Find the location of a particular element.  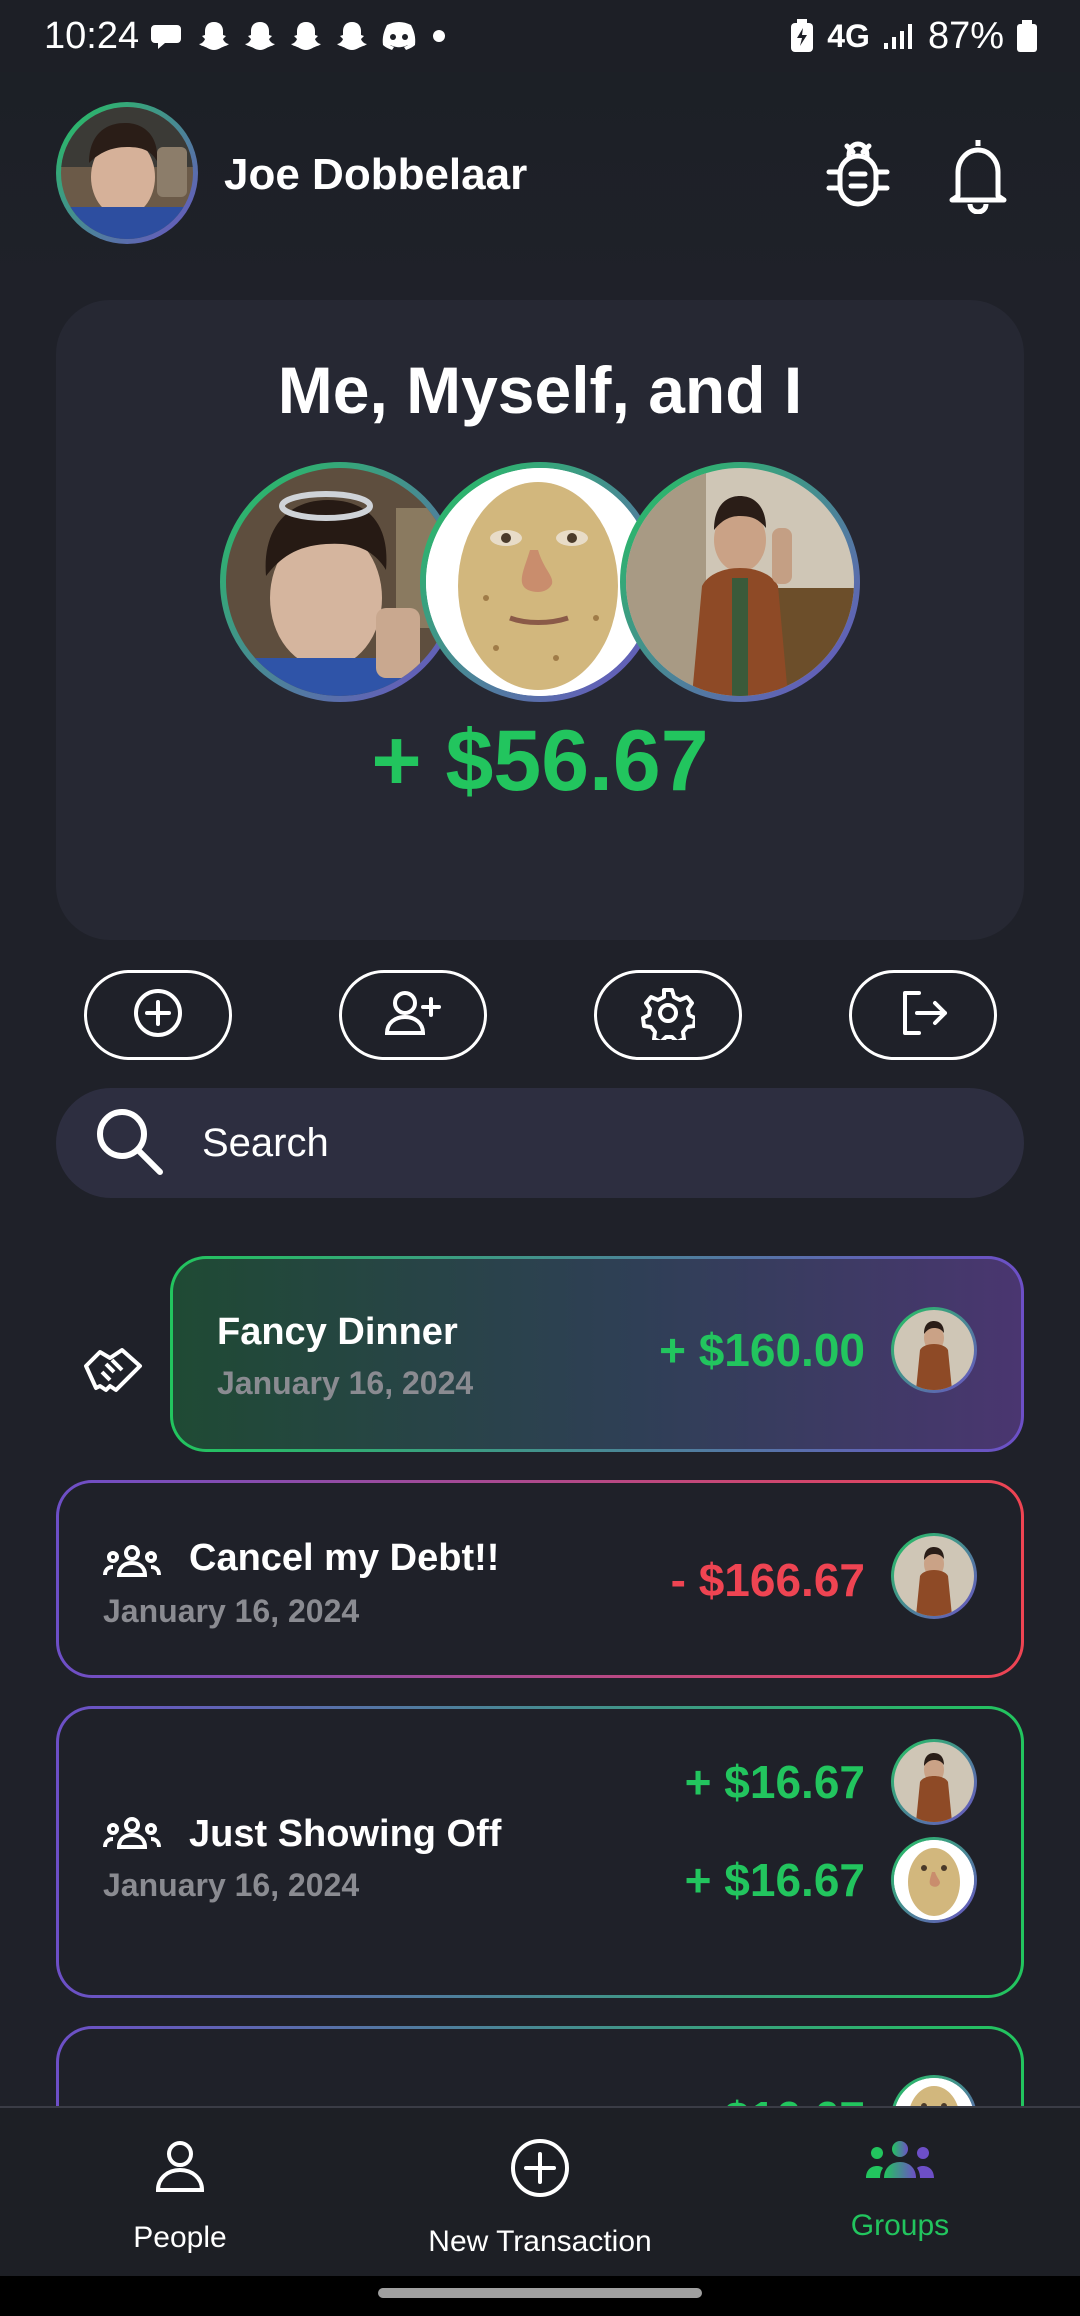

add-member-button is located at coordinates (413, 1015).